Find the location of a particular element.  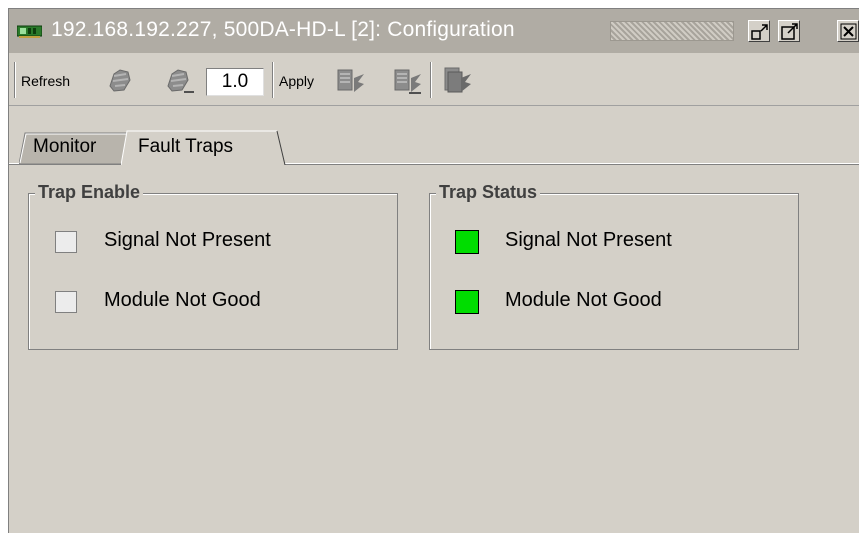

trap-status-row-signal: Signal Not Present is located at coordinates (614, 241).